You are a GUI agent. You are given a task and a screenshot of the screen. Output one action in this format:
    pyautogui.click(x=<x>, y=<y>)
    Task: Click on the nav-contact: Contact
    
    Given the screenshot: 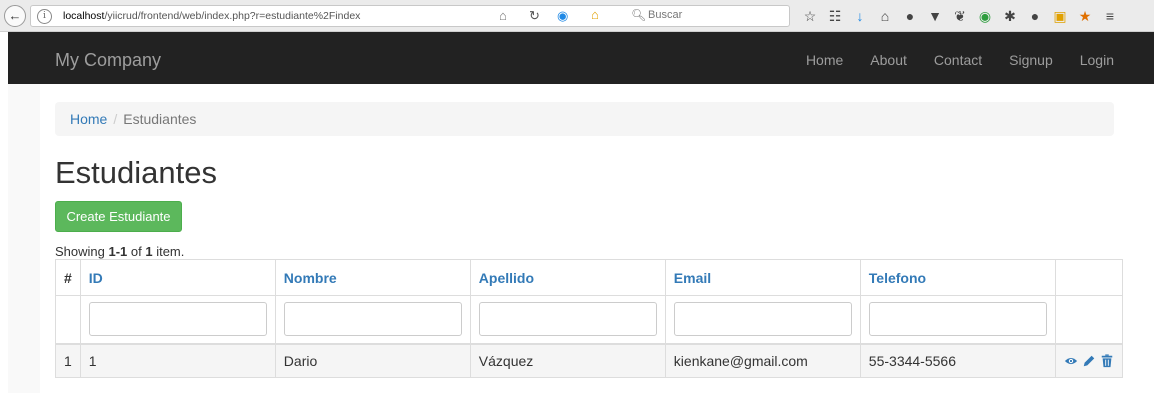 What is the action you would take?
    pyautogui.click(x=958, y=60)
    